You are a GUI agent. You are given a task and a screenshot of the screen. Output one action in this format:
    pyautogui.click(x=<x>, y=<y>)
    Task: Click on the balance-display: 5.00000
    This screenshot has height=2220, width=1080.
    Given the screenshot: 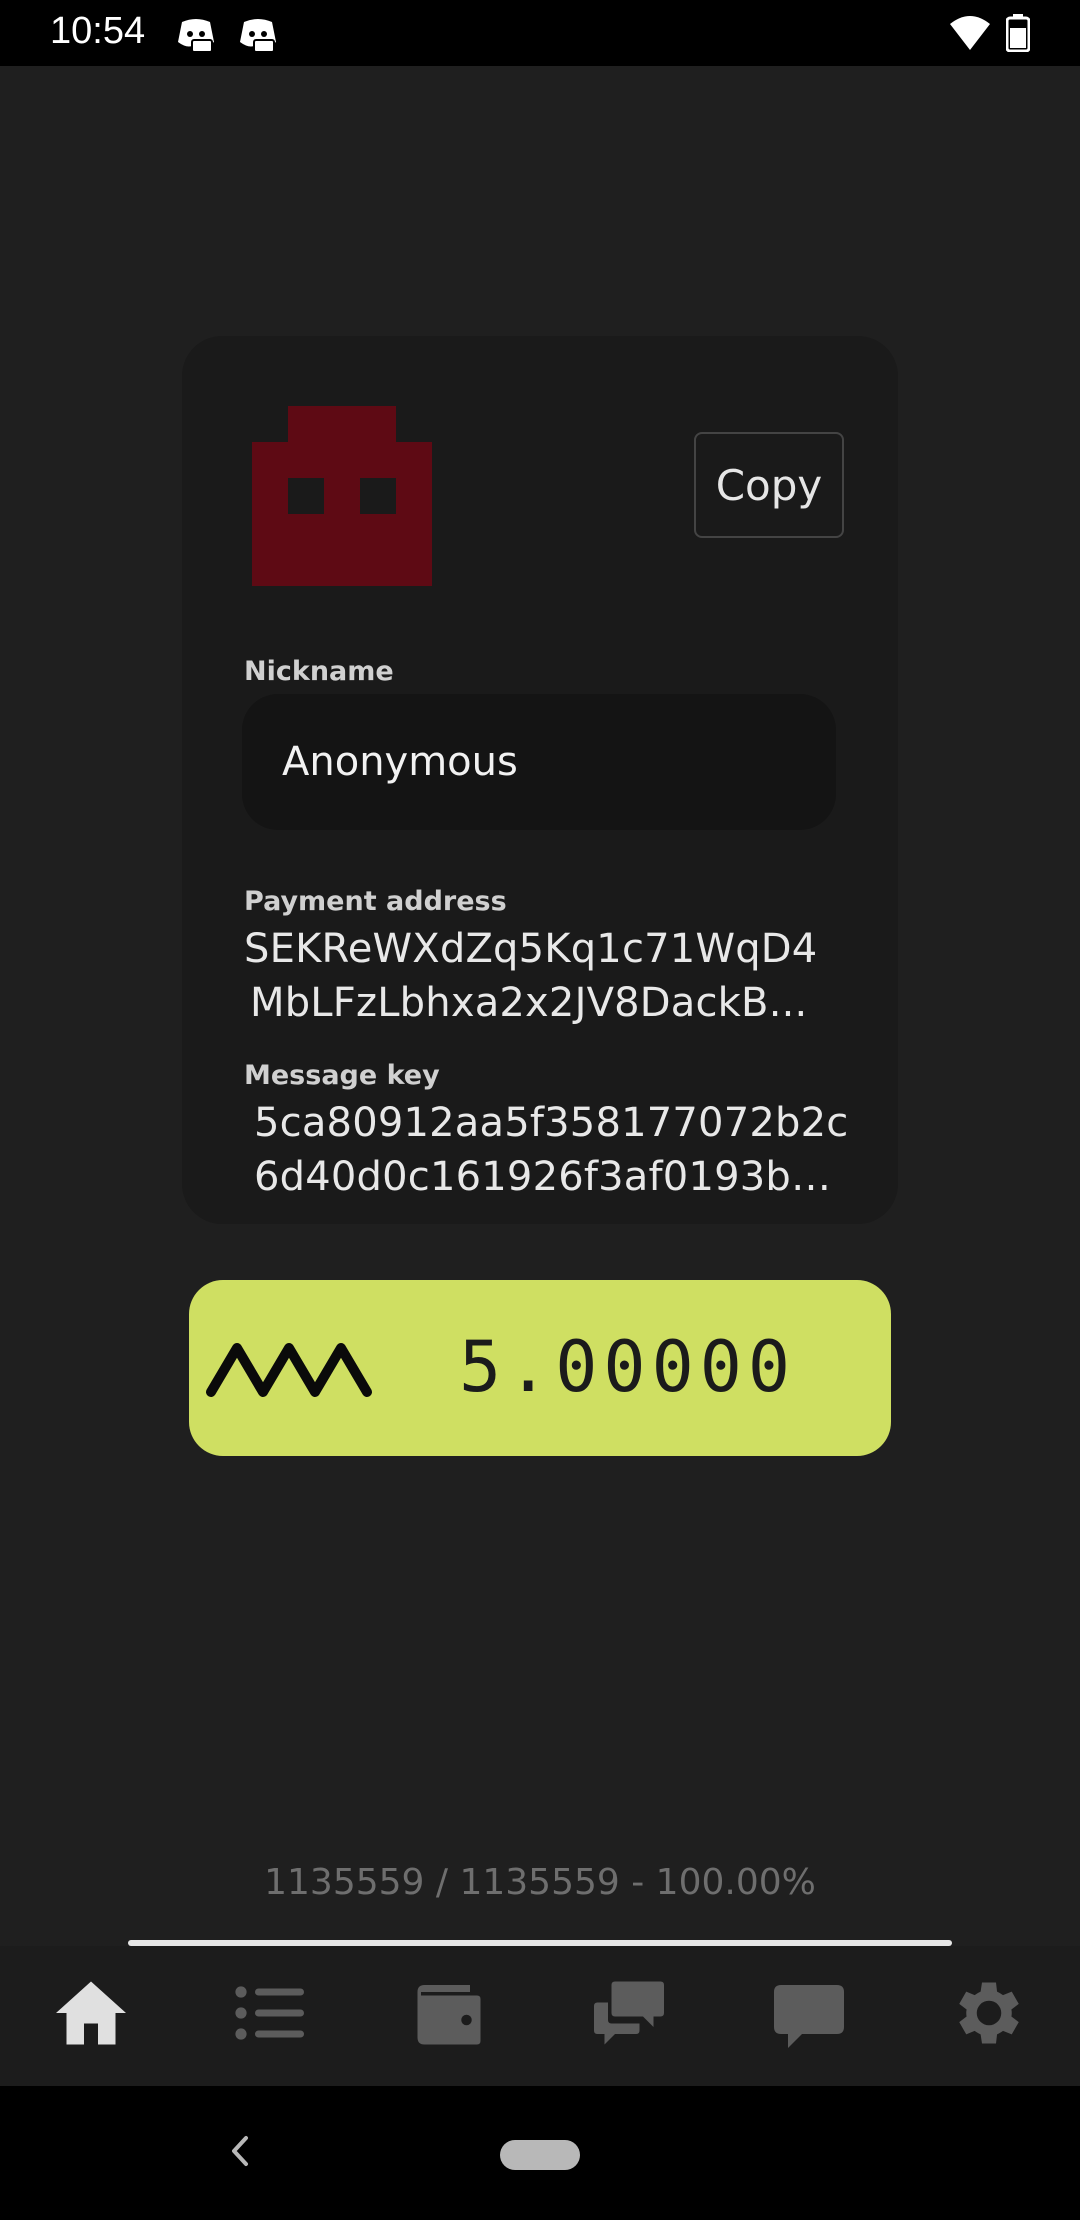 What is the action you would take?
    pyautogui.click(x=540, y=1368)
    